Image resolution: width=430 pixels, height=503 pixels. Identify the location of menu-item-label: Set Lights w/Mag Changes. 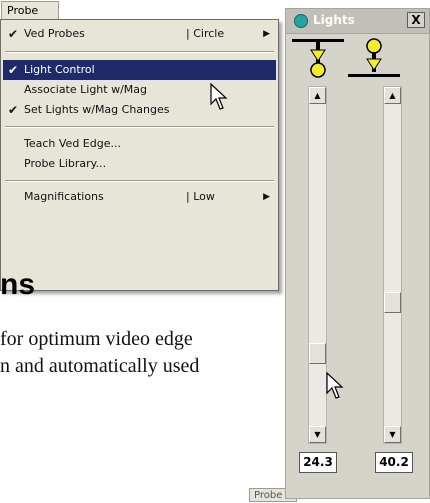
(97, 109).